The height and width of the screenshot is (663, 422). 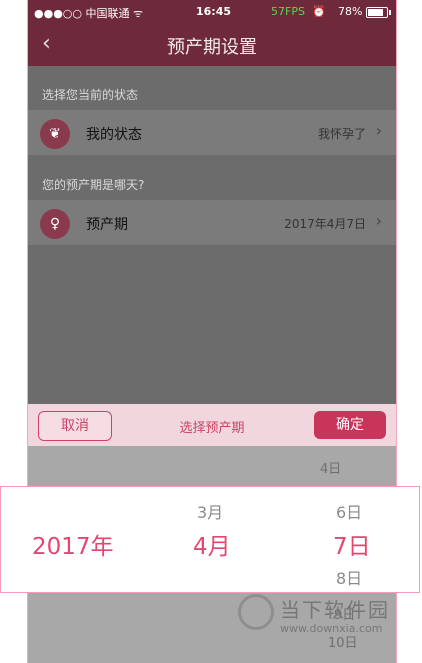 What do you see at coordinates (330, 467) in the screenshot?
I see `day-option: 4日` at bounding box center [330, 467].